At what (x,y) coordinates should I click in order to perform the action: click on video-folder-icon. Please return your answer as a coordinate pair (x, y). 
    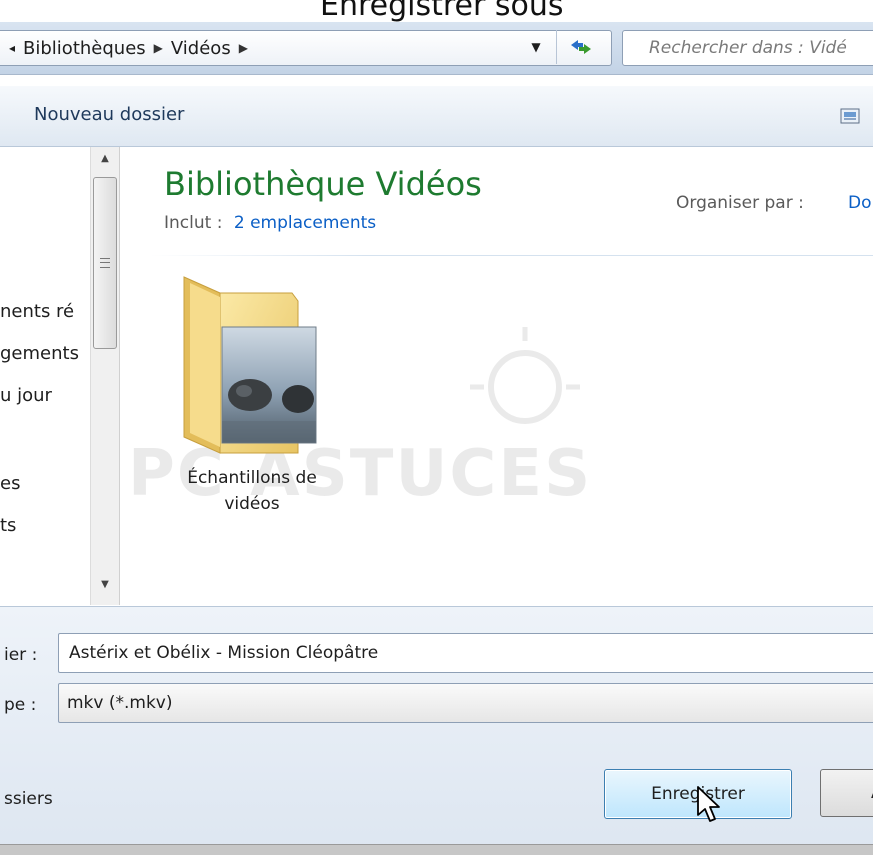
    Looking at the image, I should click on (250, 365).